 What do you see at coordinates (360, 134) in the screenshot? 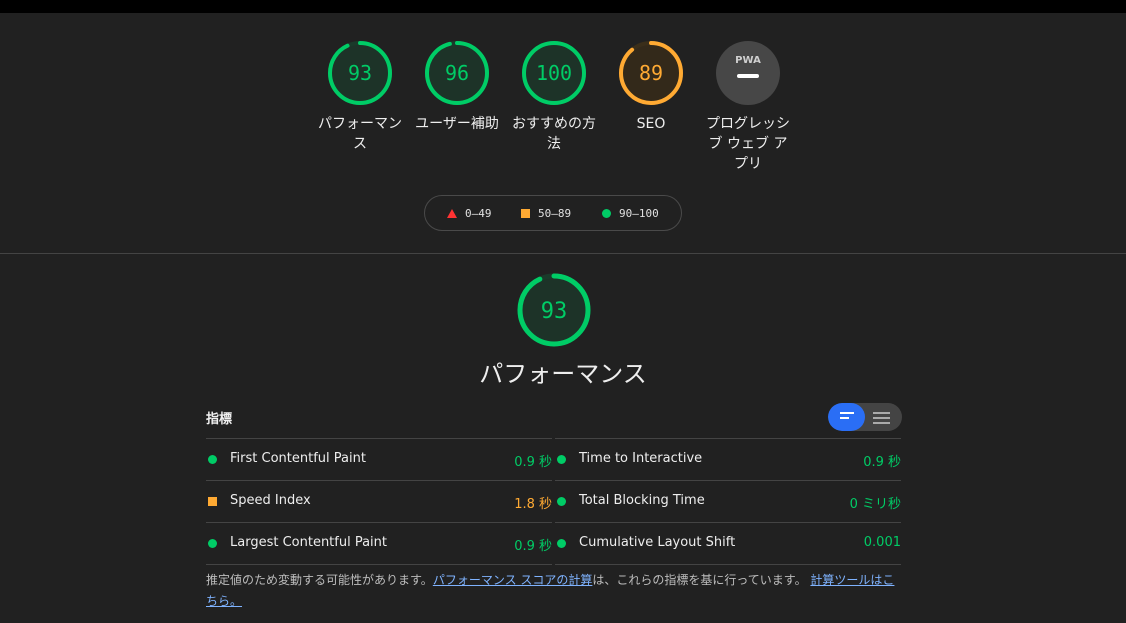
I see `gauge-performance-label: パフォーマンス` at bounding box center [360, 134].